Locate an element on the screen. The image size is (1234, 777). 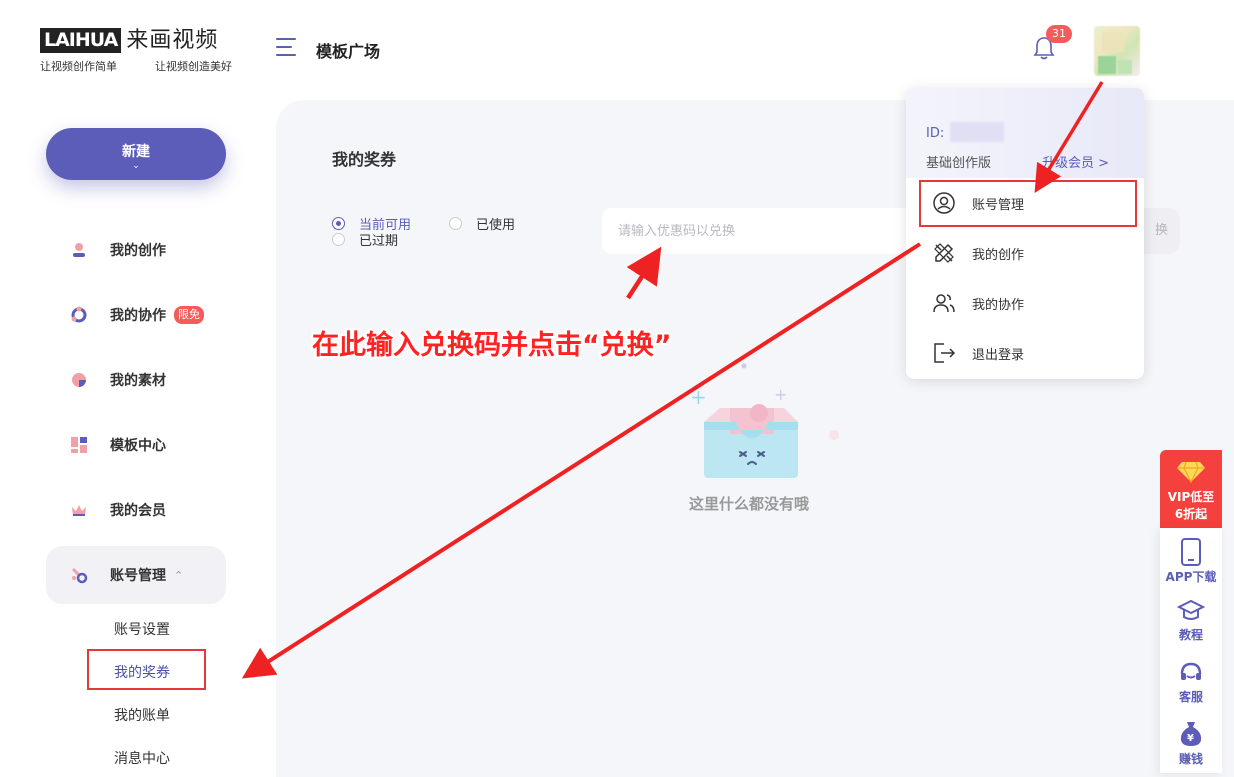
dropdown-item-label: 退出登录 is located at coordinates (998, 355).